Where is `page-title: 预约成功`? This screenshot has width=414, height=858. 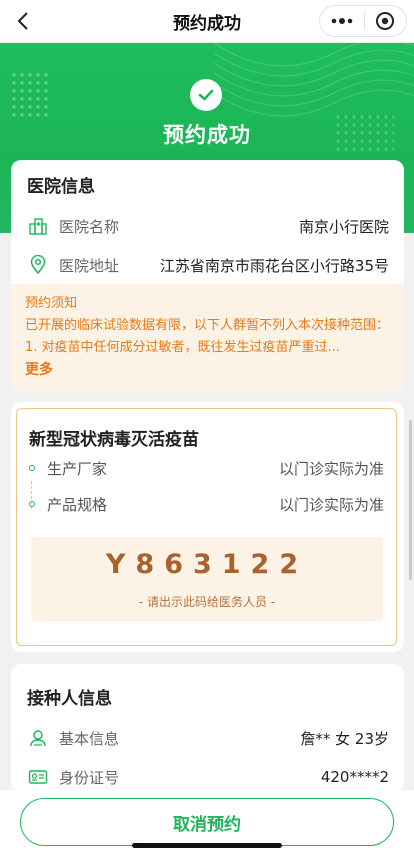
page-title: 预约成功 is located at coordinates (207, 23).